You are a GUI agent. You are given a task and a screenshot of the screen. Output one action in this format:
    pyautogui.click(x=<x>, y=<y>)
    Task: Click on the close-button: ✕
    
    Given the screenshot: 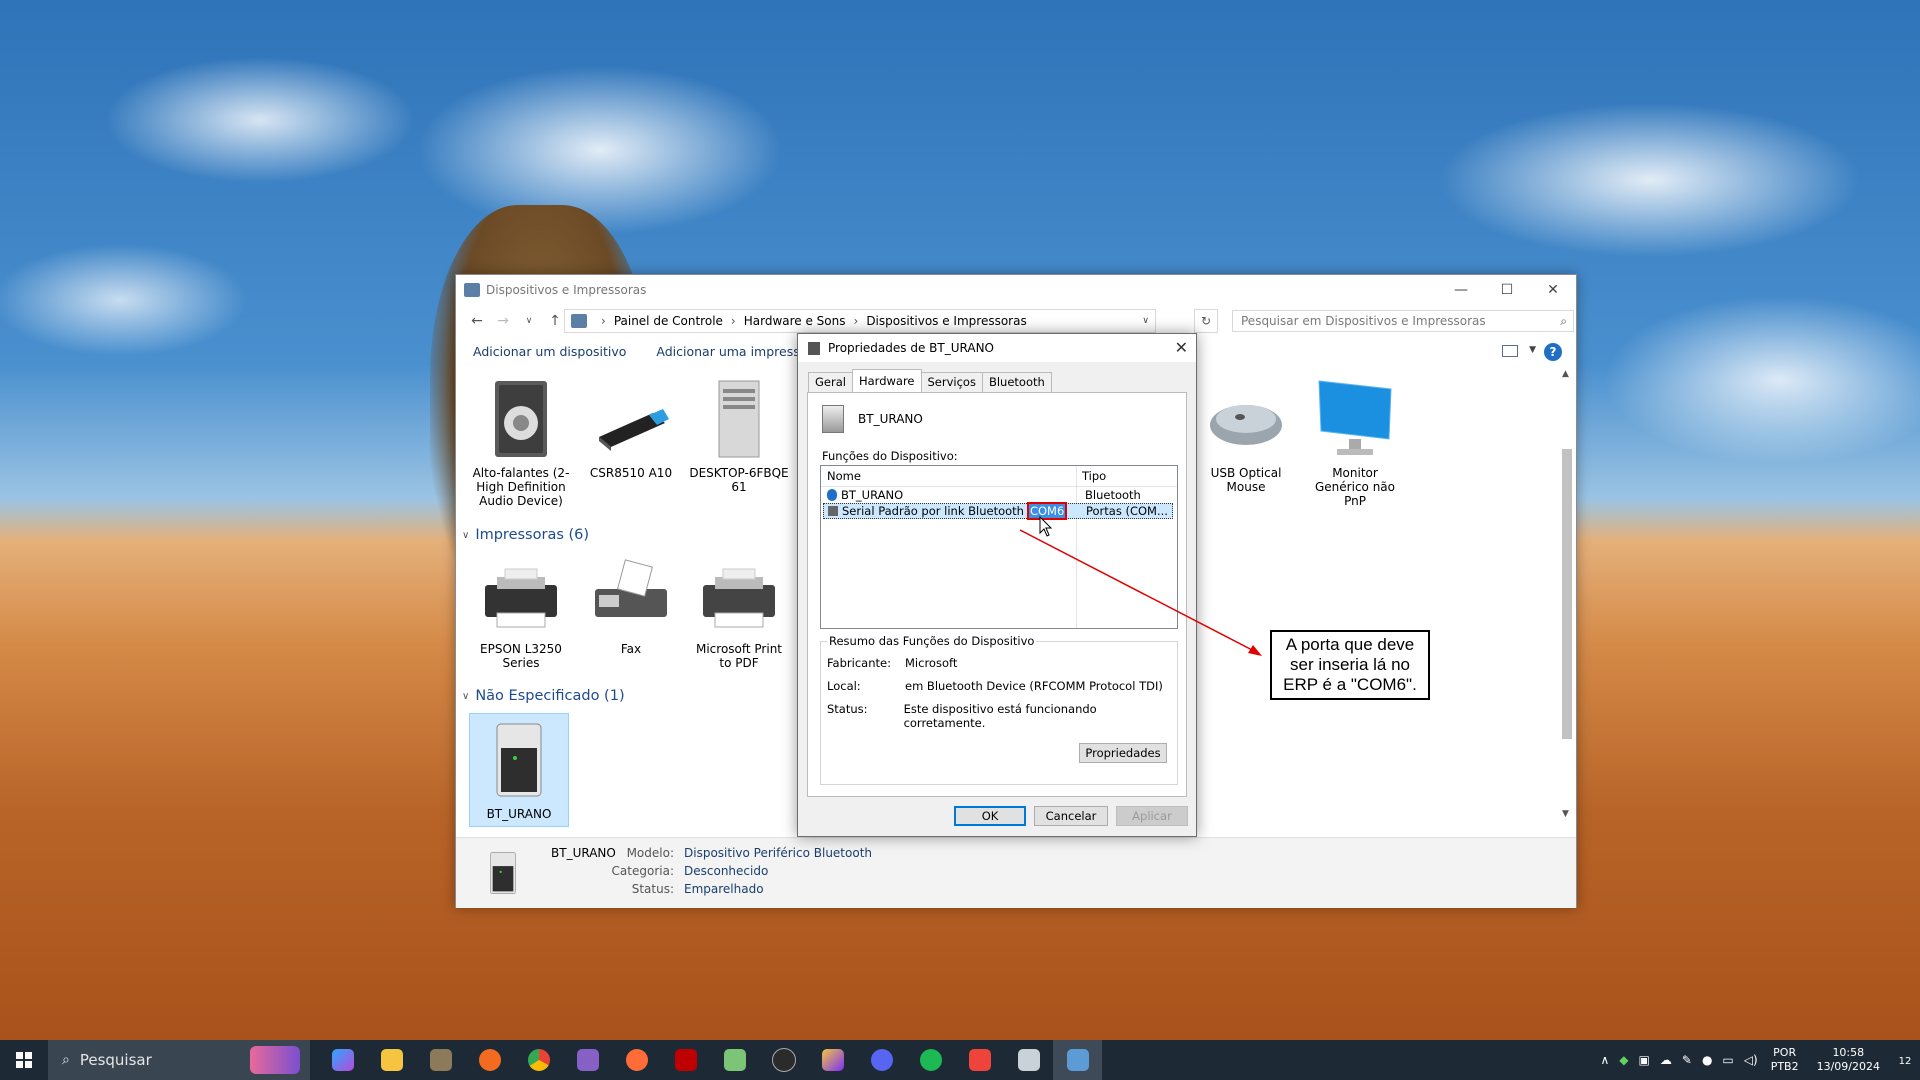 What is the action you would take?
    pyautogui.click(x=1553, y=290)
    